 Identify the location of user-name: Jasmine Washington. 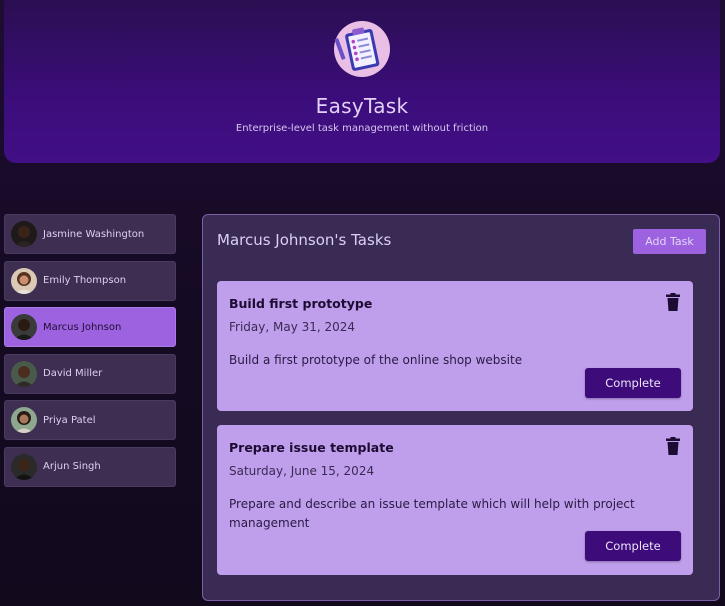
(94, 234).